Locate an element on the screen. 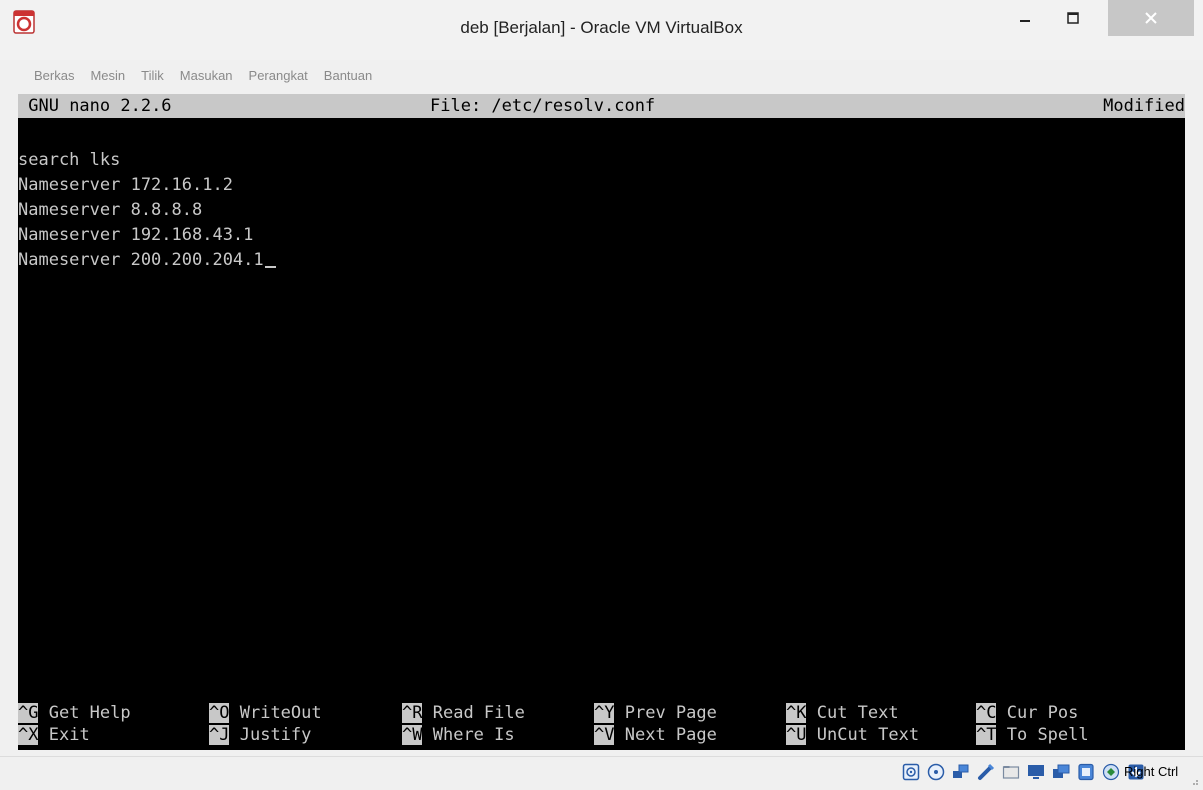 The height and width of the screenshot is (790, 1203). shortcut-key: ^O is located at coordinates (219, 713).